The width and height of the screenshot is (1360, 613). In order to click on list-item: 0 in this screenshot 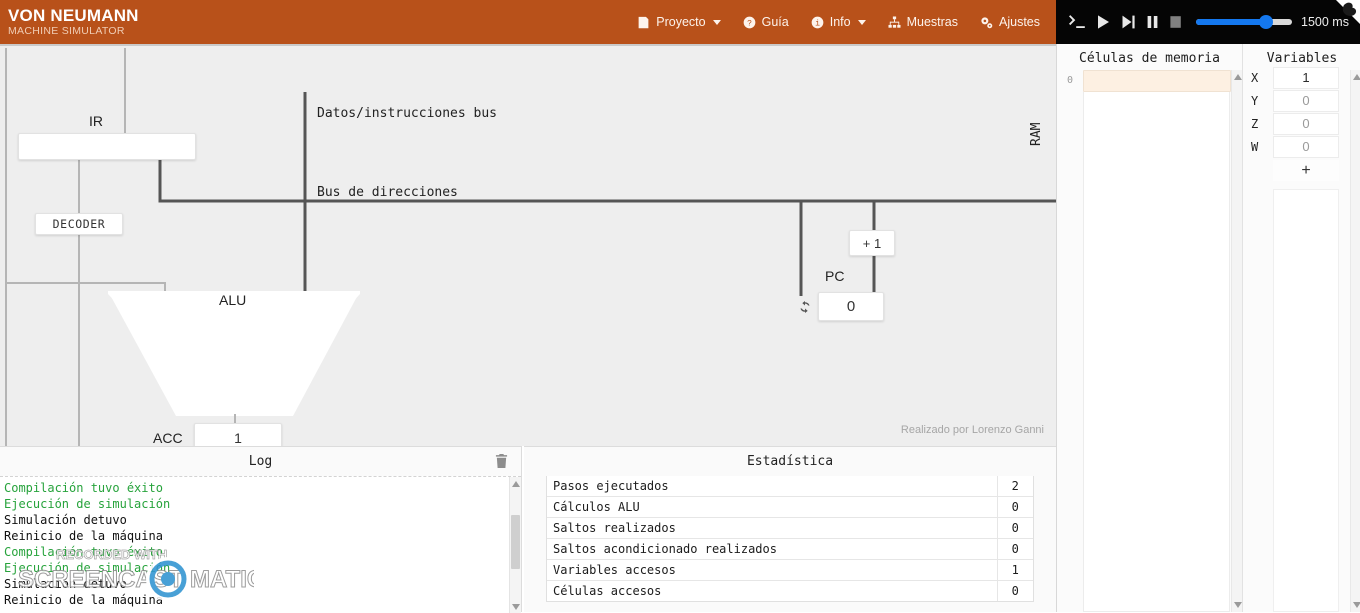, I will do `click(1150, 81)`.